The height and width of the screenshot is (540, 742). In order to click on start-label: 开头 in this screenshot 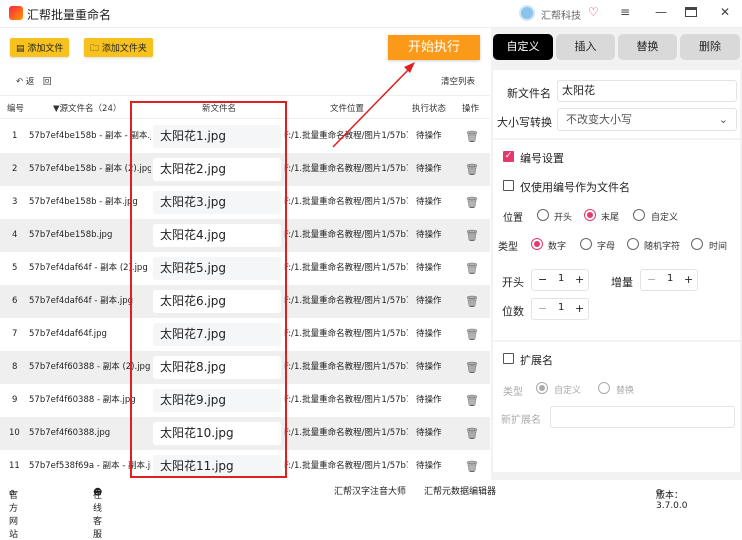, I will do `click(513, 282)`.